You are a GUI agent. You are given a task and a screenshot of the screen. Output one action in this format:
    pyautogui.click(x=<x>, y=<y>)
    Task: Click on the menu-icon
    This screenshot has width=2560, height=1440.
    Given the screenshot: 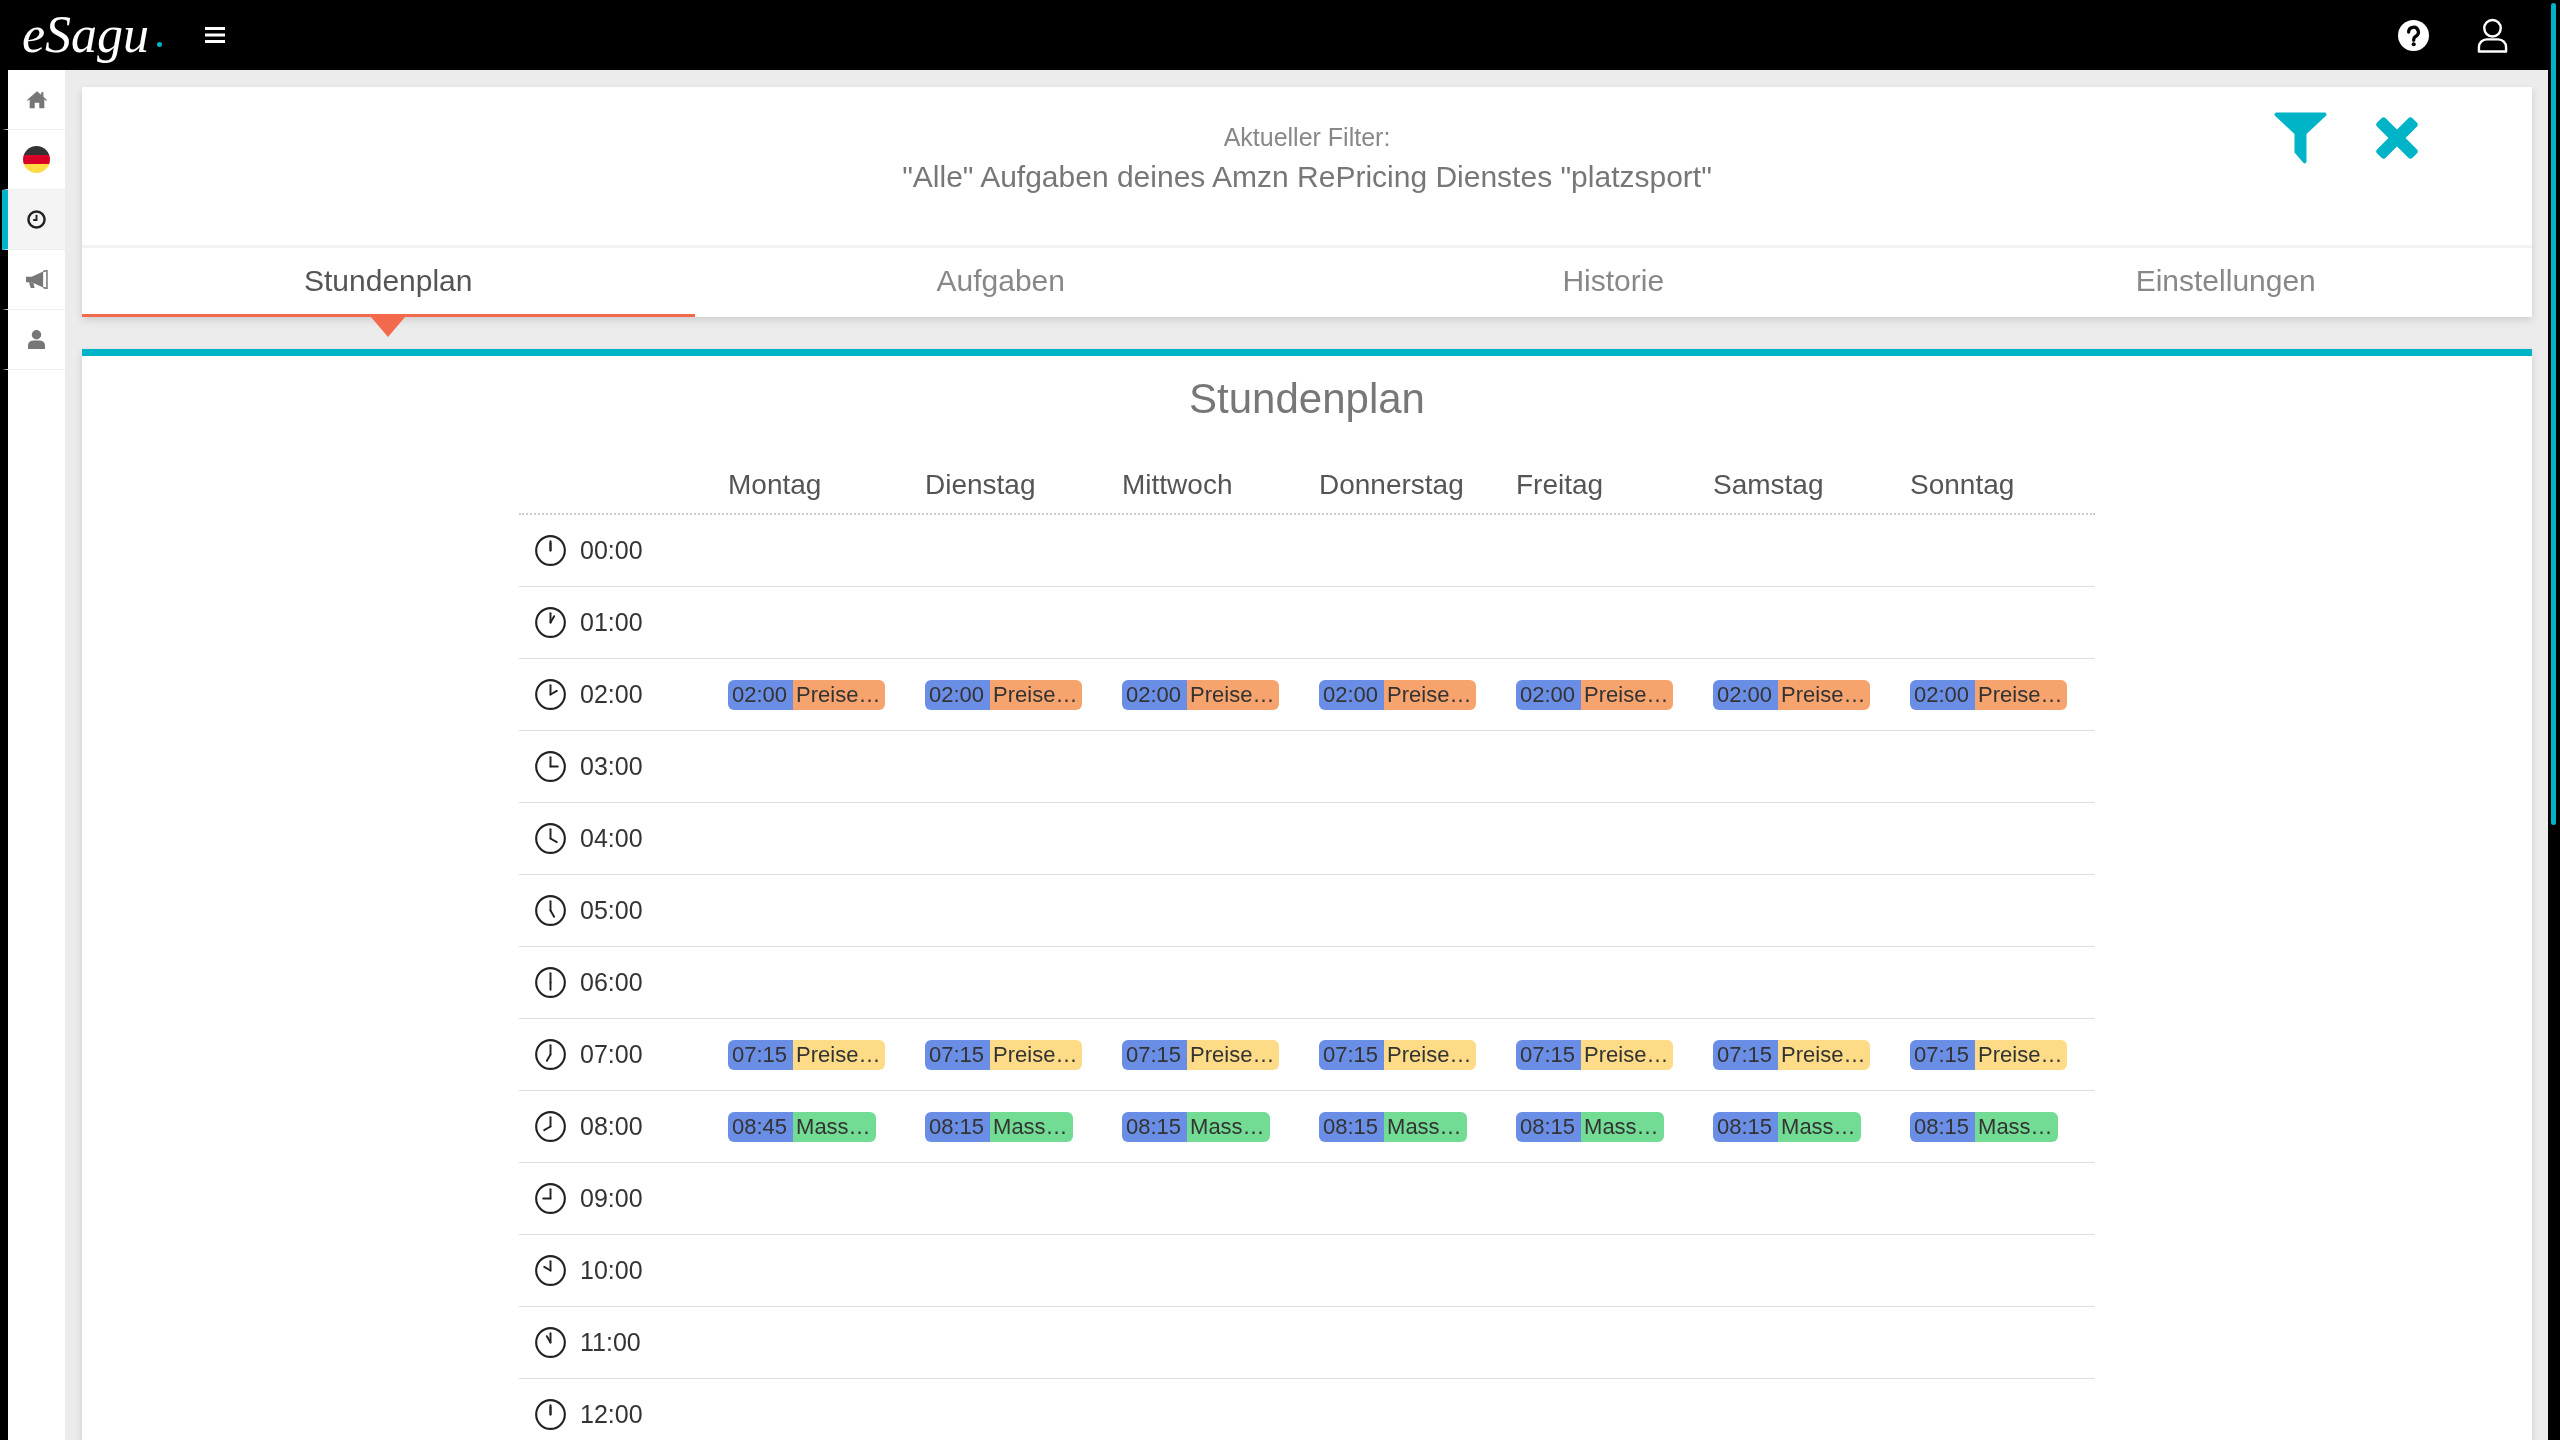 What is the action you would take?
    pyautogui.click(x=215, y=35)
    